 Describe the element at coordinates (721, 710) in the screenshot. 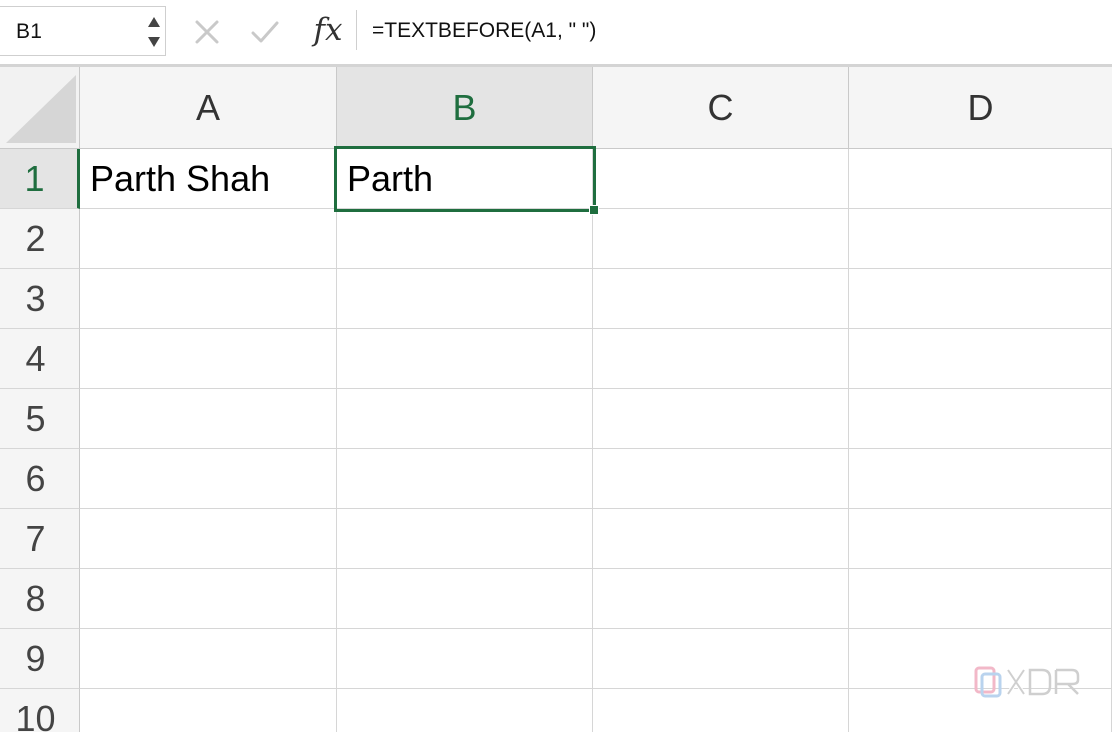

I see `cell-c10` at that location.